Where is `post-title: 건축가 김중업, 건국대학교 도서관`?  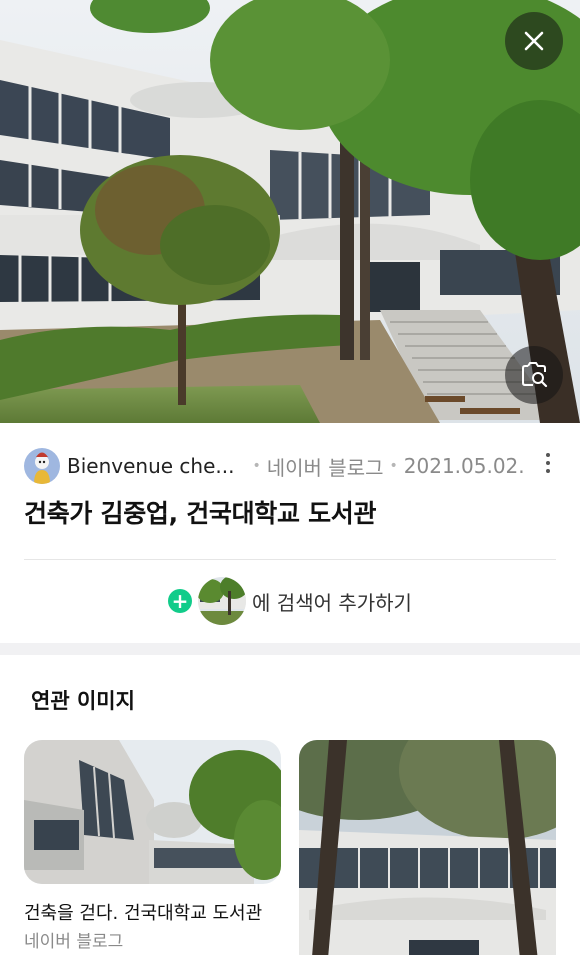 post-title: 건축가 김중업, 건국대학교 도서관 is located at coordinates (200, 512).